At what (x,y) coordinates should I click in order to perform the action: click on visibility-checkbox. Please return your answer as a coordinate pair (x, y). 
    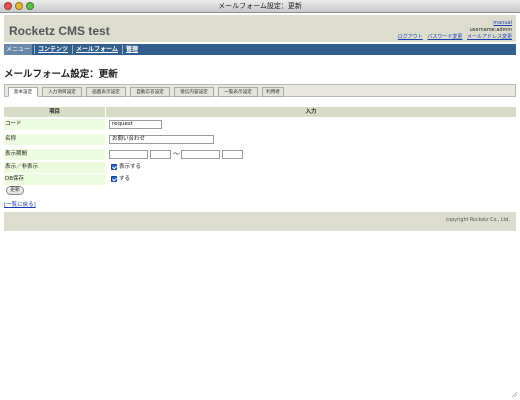
    Looking at the image, I should click on (114, 167).